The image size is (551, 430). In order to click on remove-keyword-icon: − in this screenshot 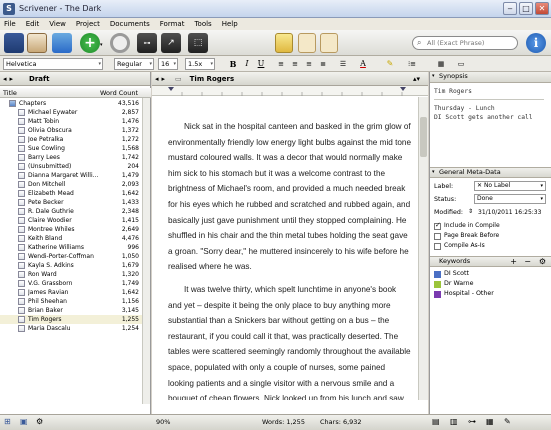, I will do `click(527, 261)`.